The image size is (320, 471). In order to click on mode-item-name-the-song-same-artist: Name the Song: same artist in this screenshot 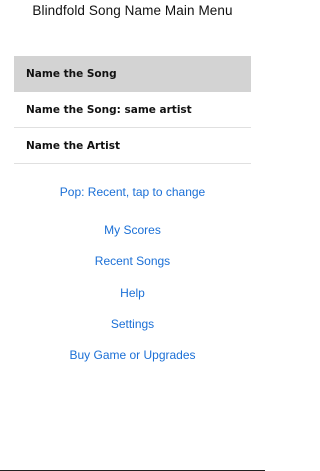, I will do `click(132, 110)`.